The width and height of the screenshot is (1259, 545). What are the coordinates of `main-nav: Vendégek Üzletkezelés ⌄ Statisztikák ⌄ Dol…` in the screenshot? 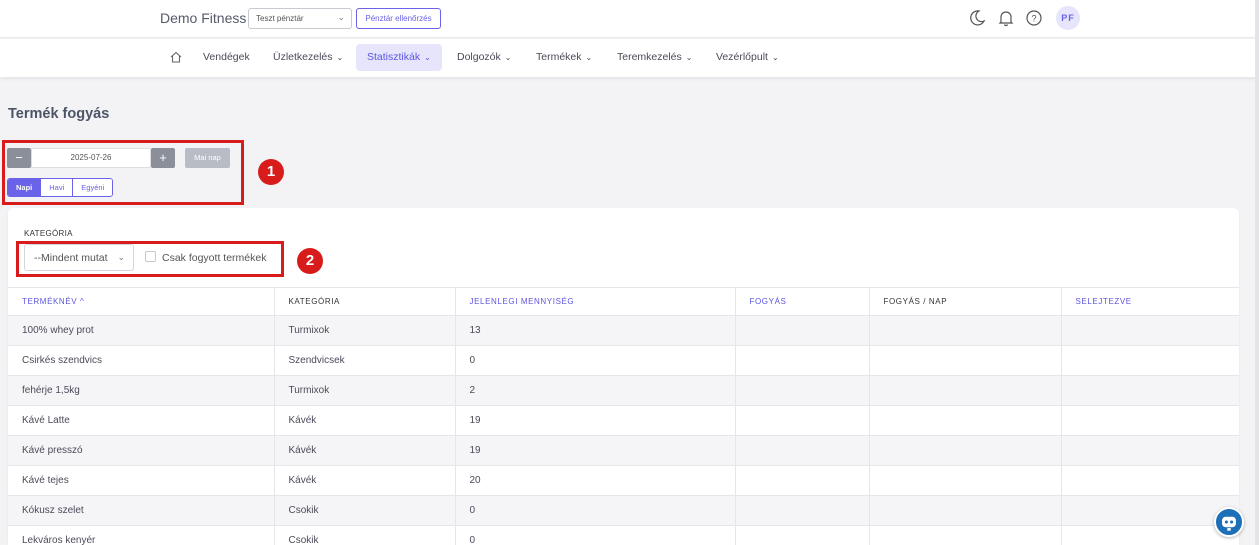 It's located at (629, 58).